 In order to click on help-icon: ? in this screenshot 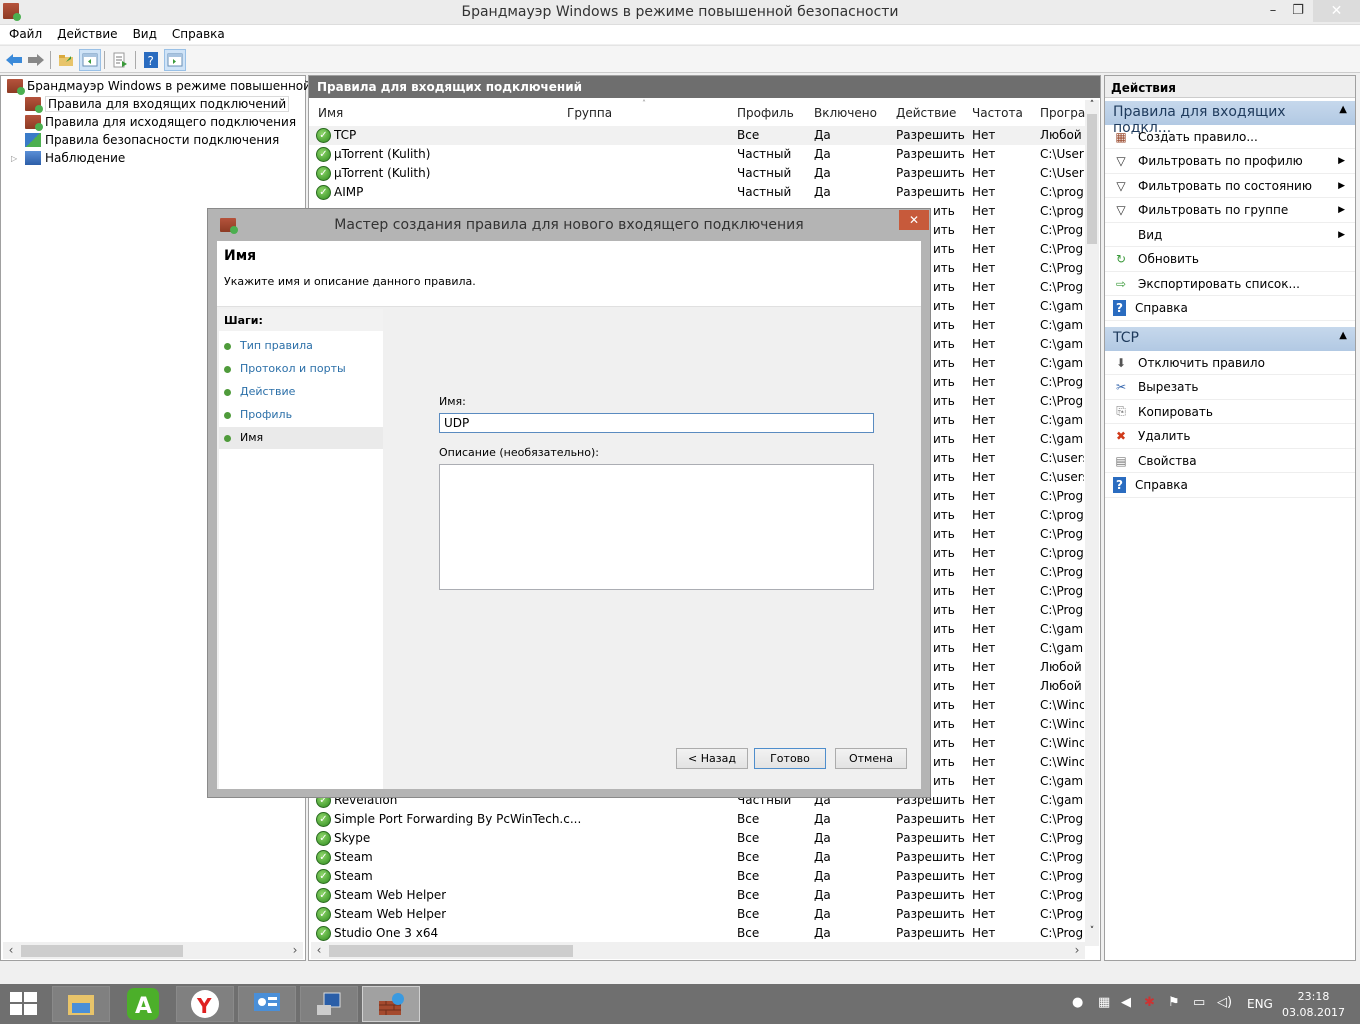, I will do `click(151, 60)`.